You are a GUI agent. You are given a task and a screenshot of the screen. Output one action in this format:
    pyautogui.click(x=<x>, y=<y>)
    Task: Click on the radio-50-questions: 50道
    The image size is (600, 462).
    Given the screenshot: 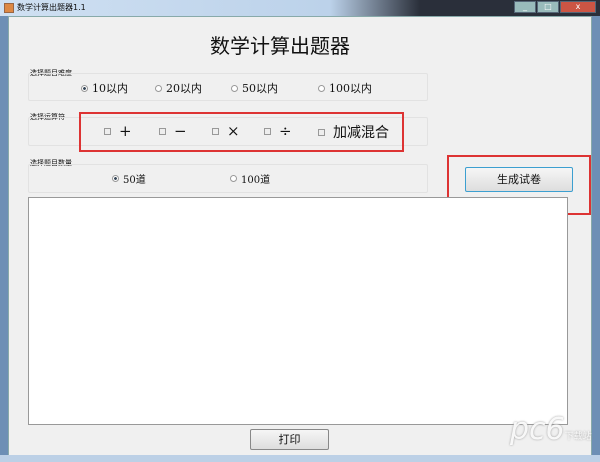 What is the action you would take?
    pyautogui.click(x=129, y=178)
    